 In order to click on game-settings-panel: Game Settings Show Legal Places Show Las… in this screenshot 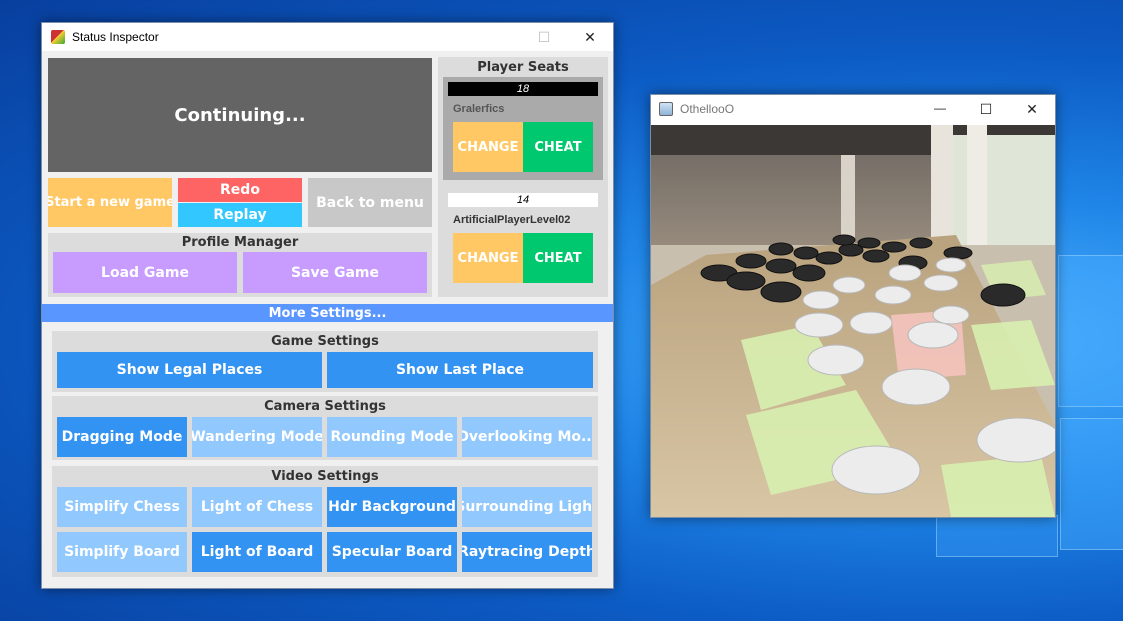, I will do `click(325, 361)`.